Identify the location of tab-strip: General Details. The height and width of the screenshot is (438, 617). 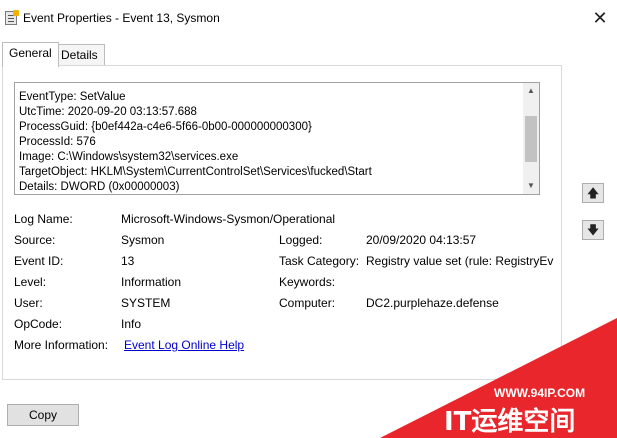
(308, 54).